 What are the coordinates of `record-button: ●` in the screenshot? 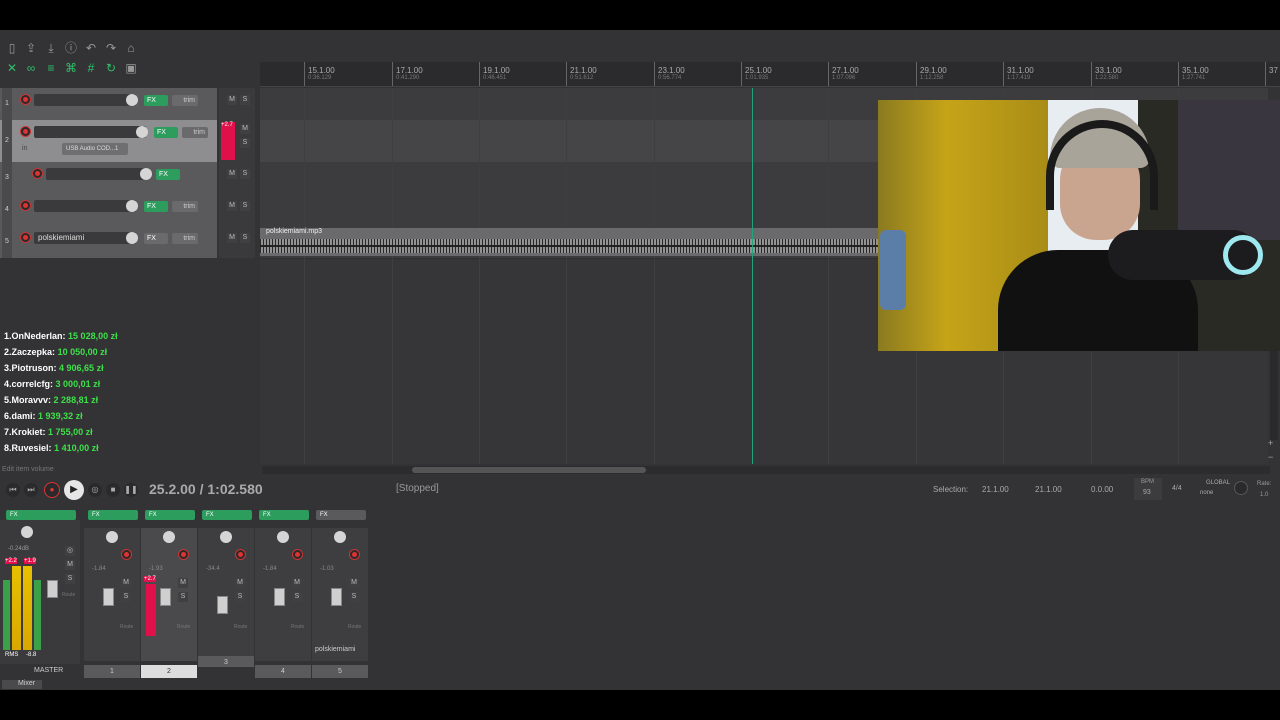 It's located at (52, 490).